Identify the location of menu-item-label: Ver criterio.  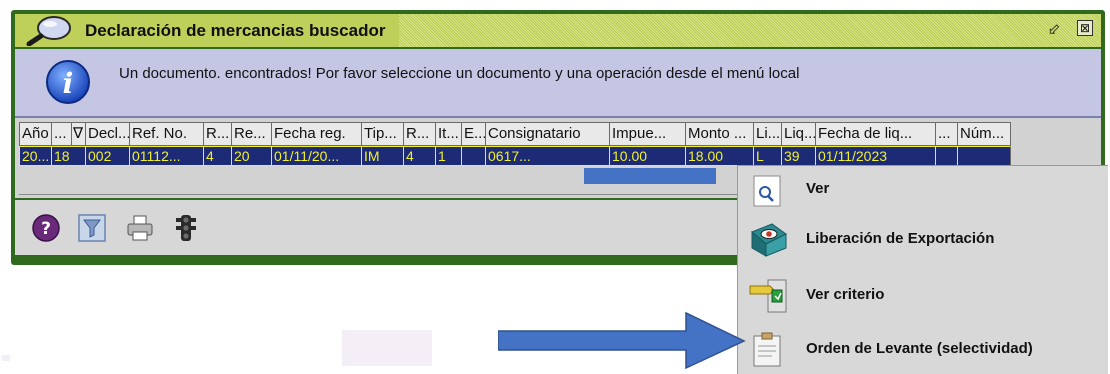
(845, 294).